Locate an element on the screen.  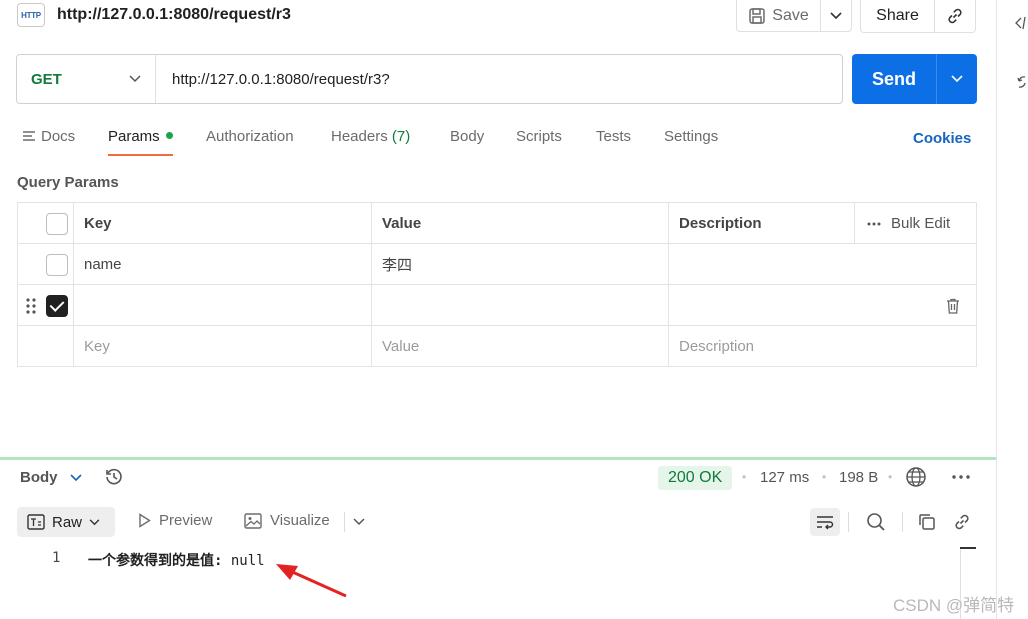
save-options-button is located at coordinates (836, 15).